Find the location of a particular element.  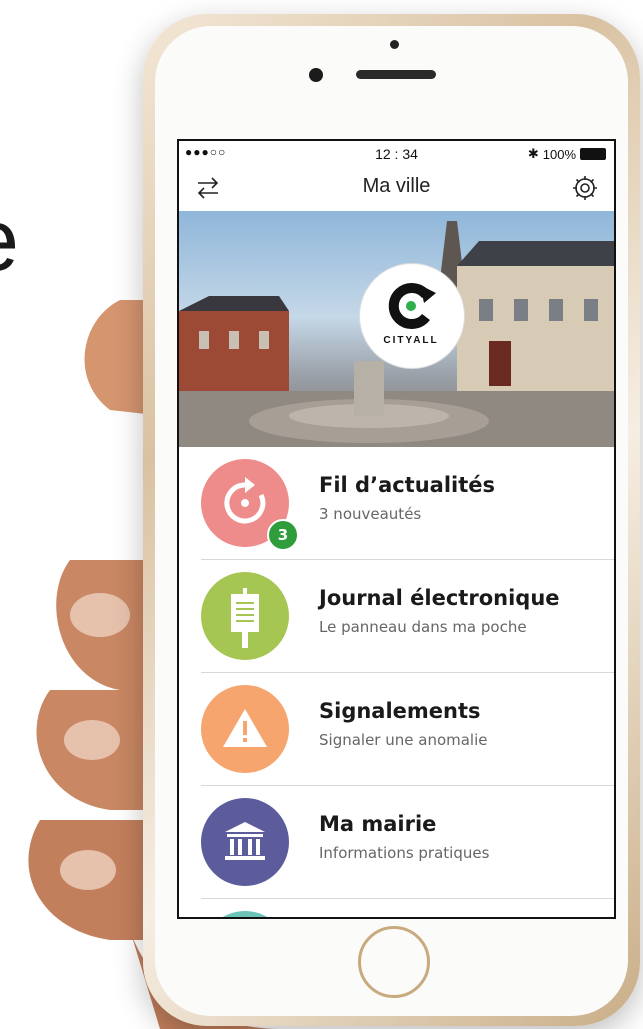

page-title: Ma ville is located at coordinates (396, 186).